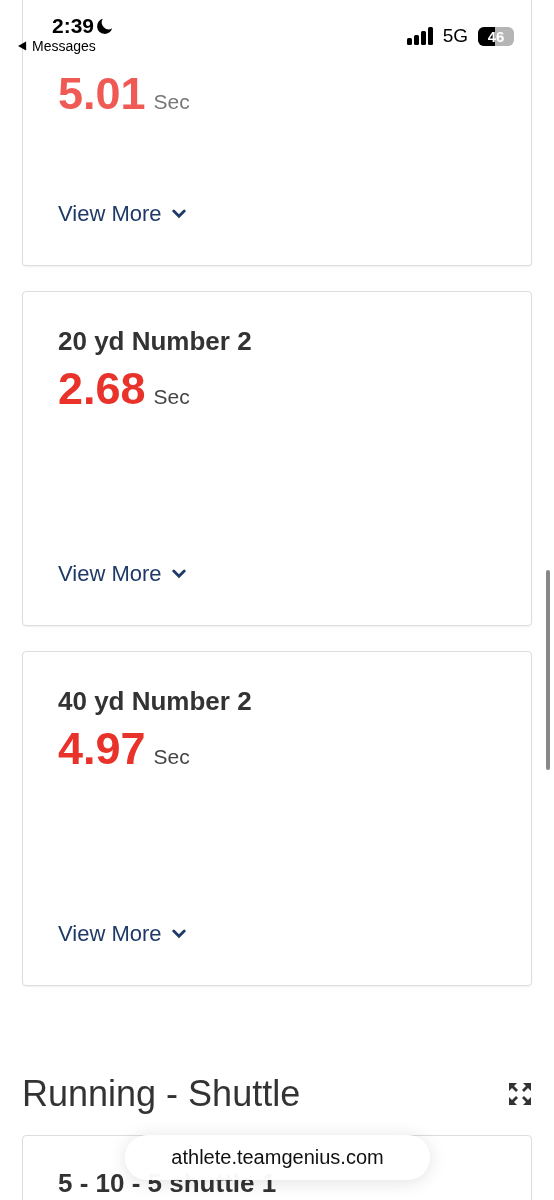  What do you see at coordinates (155, 701) in the screenshot?
I see `test-title: 40 yd Number 2` at bounding box center [155, 701].